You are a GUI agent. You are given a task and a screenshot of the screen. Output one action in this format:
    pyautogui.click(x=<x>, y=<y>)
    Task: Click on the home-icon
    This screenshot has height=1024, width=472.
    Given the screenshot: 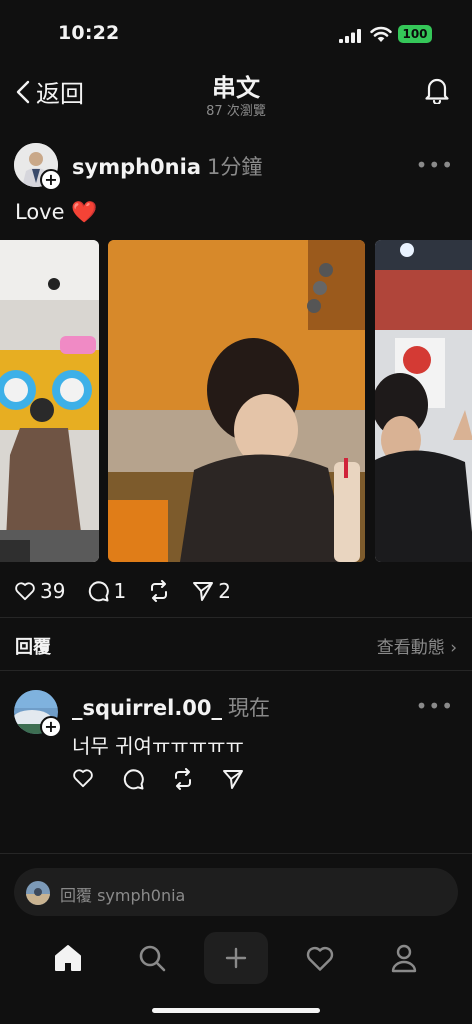 What is the action you would take?
    pyautogui.click(x=68, y=958)
    